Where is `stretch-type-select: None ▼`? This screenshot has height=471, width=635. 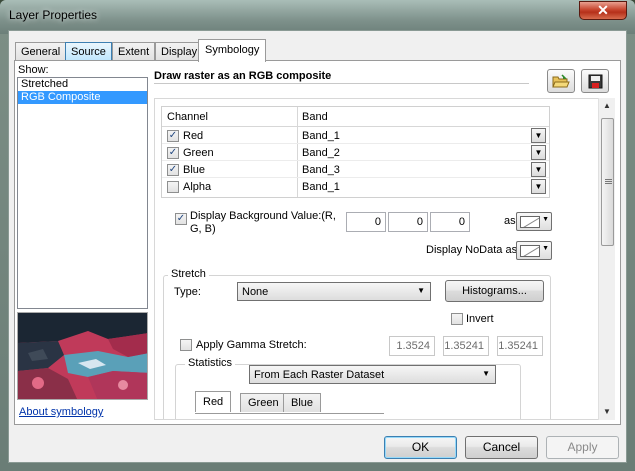
stretch-type-select: None ▼ is located at coordinates (334, 291).